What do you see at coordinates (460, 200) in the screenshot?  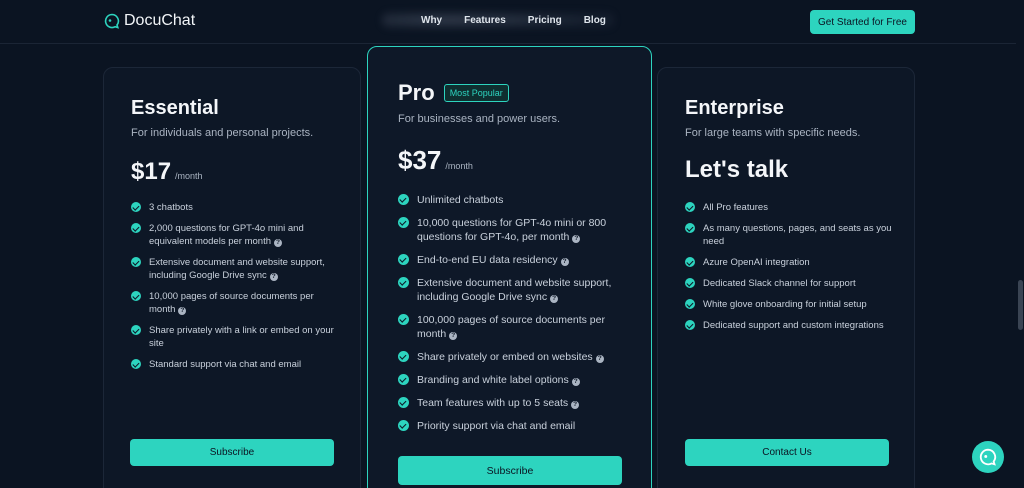 I see `feature-label: Unlimited chatbots` at bounding box center [460, 200].